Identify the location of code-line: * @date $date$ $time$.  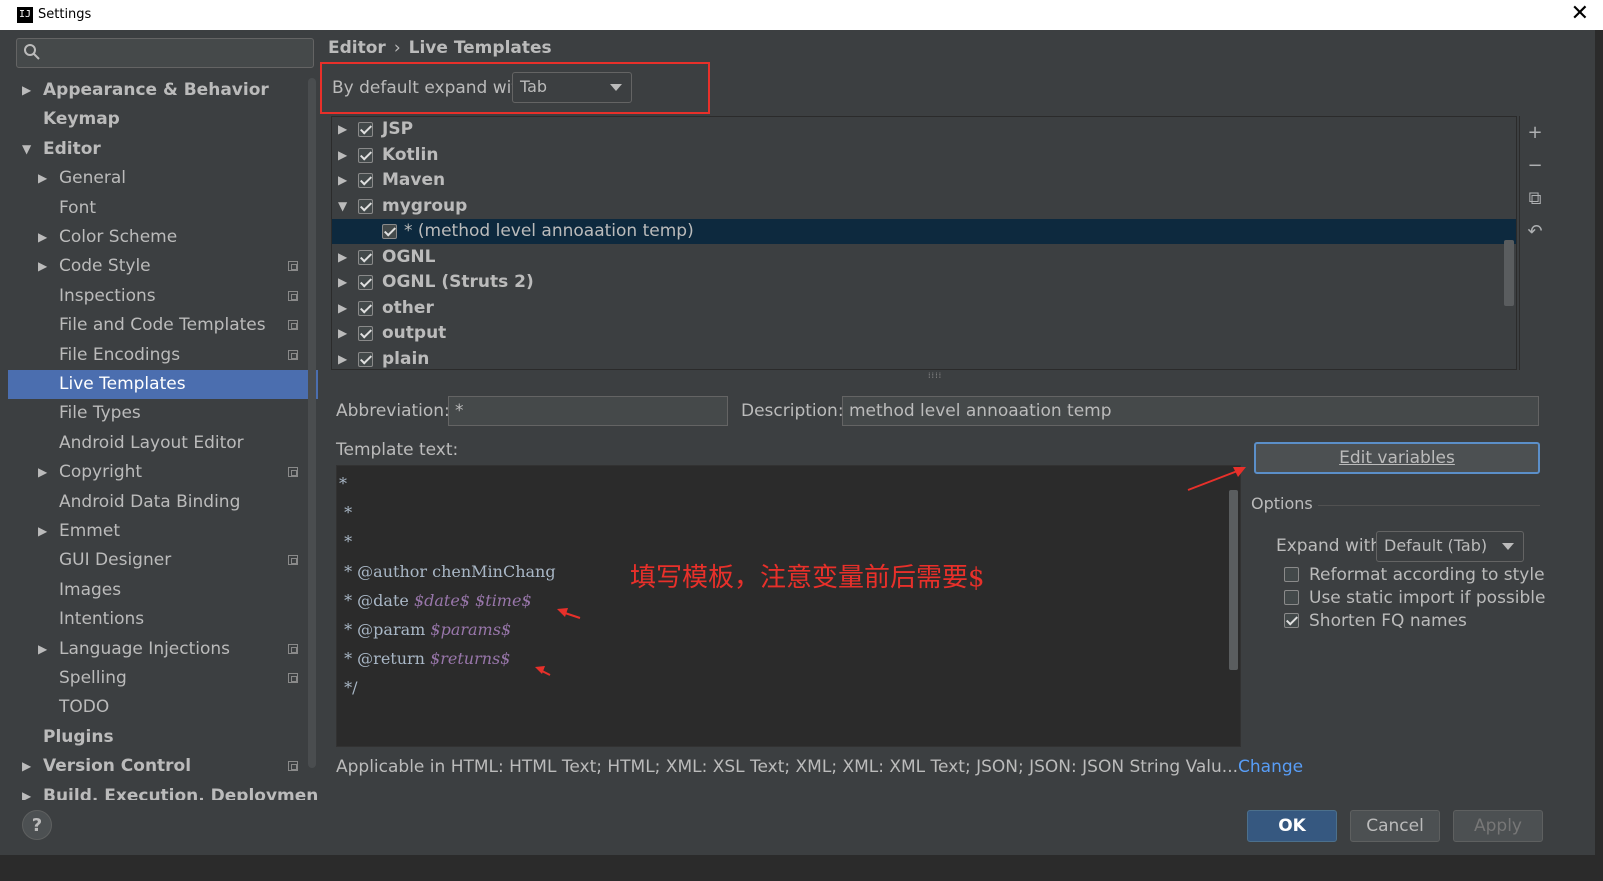
(435, 600).